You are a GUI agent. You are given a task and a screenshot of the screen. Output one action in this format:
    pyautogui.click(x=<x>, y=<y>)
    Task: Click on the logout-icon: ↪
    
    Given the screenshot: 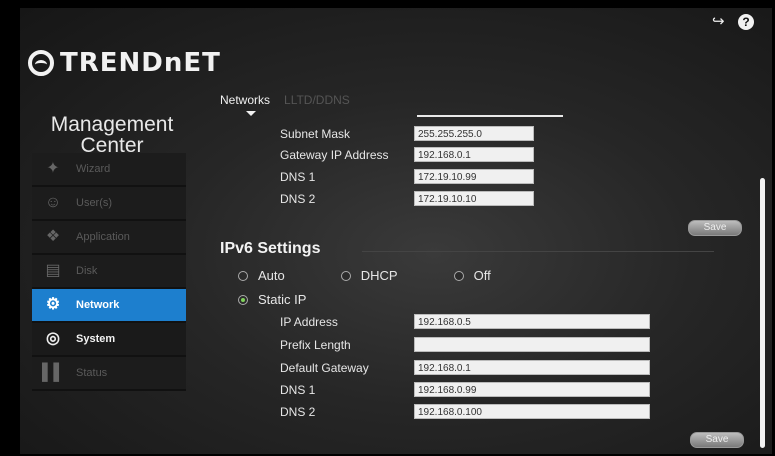 What is the action you would take?
    pyautogui.click(x=720, y=22)
    